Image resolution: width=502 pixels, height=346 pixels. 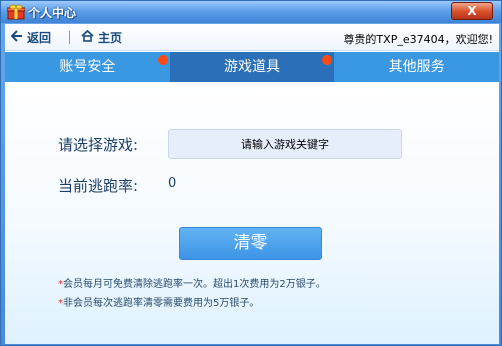 I want to click on tab-game-items: 游戏道具, so click(x=252, y=67).